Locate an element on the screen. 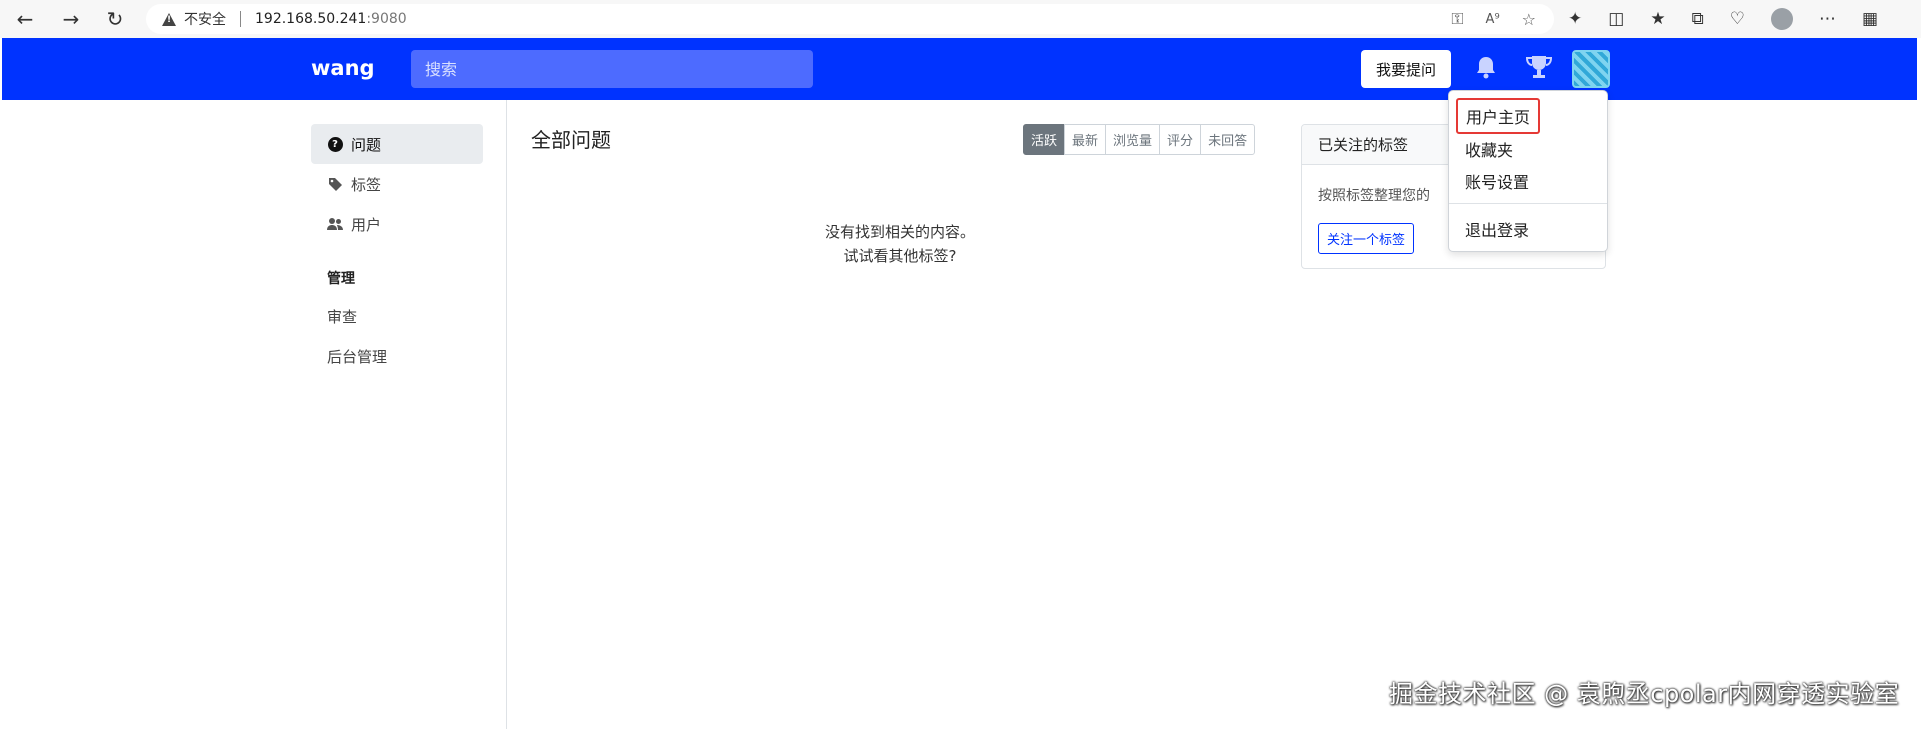 The width and height of the screenshot is (1921, 729). trophy-icon is located at coordinates (1539, 67).